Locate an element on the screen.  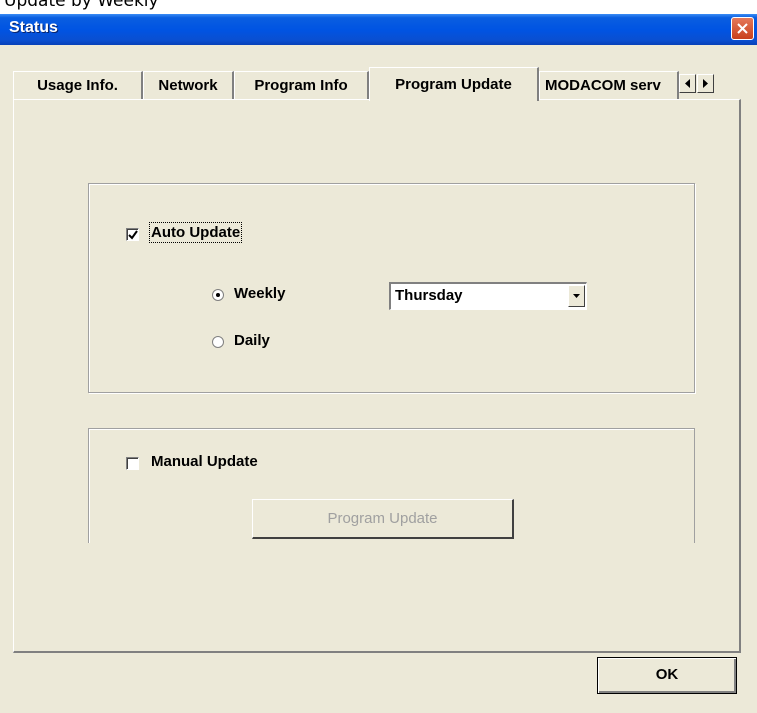
manual-update-group: Manual Update Program Update is located at coordinates (391, 485).